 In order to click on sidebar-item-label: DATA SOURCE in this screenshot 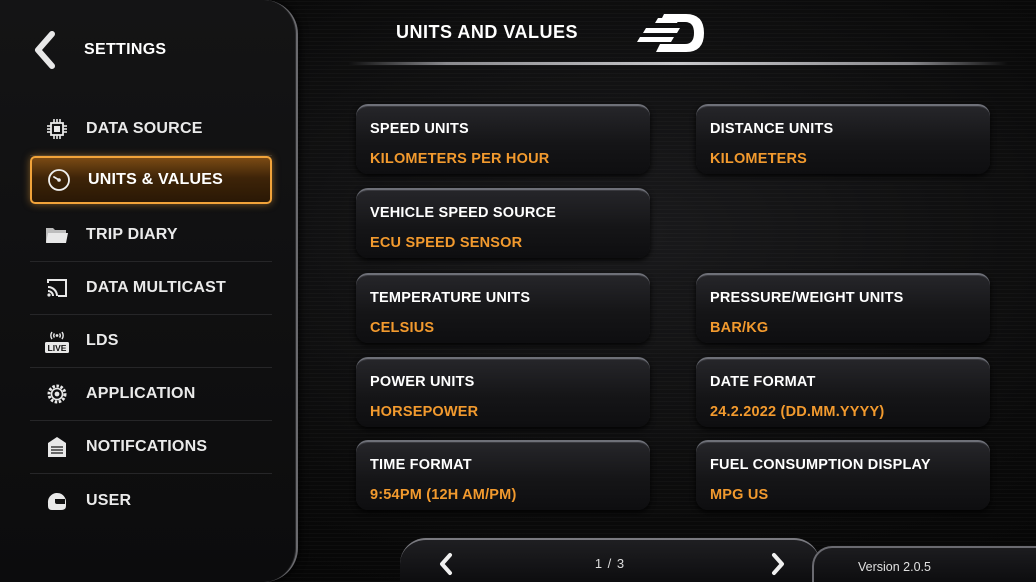, I will do `click(144, 128)`.